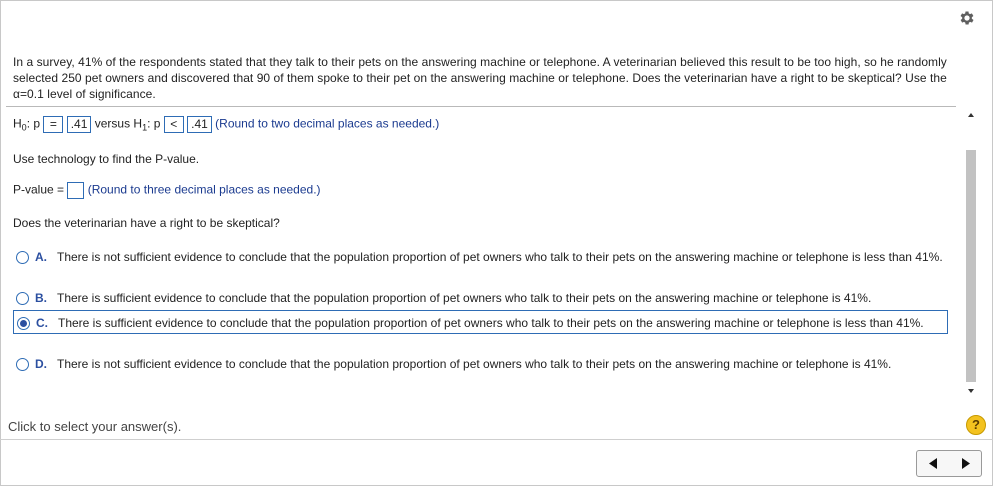 The image size is (993, 486). Describe the element at coordinates (41, 298) in the screenshot. I see `option-b-letter: B.` at that location.